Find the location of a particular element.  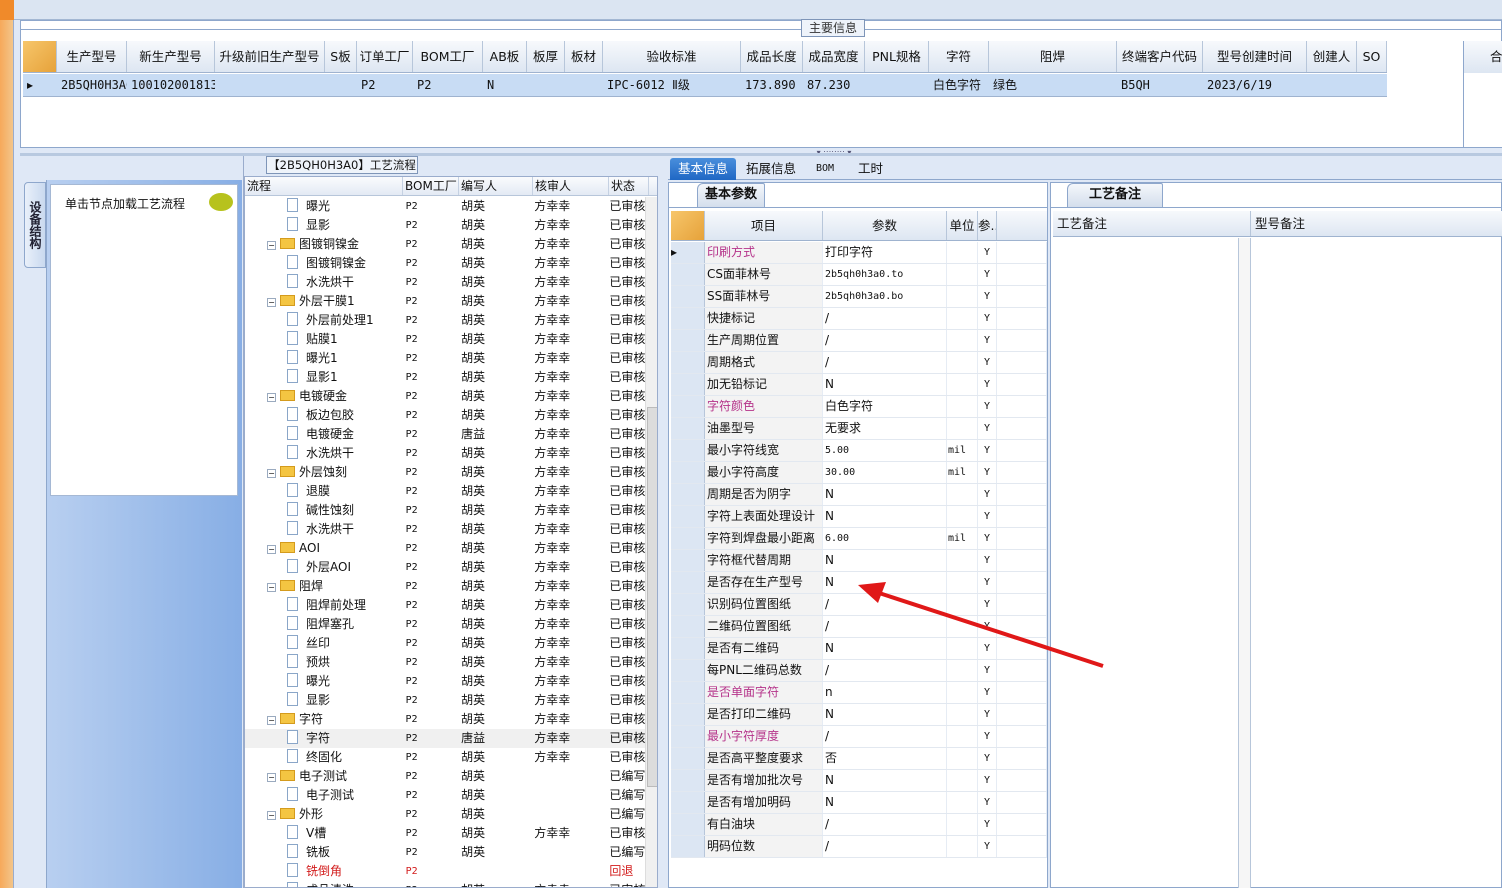

flow-column-header: 状态 is located at coordinates (629, 186).